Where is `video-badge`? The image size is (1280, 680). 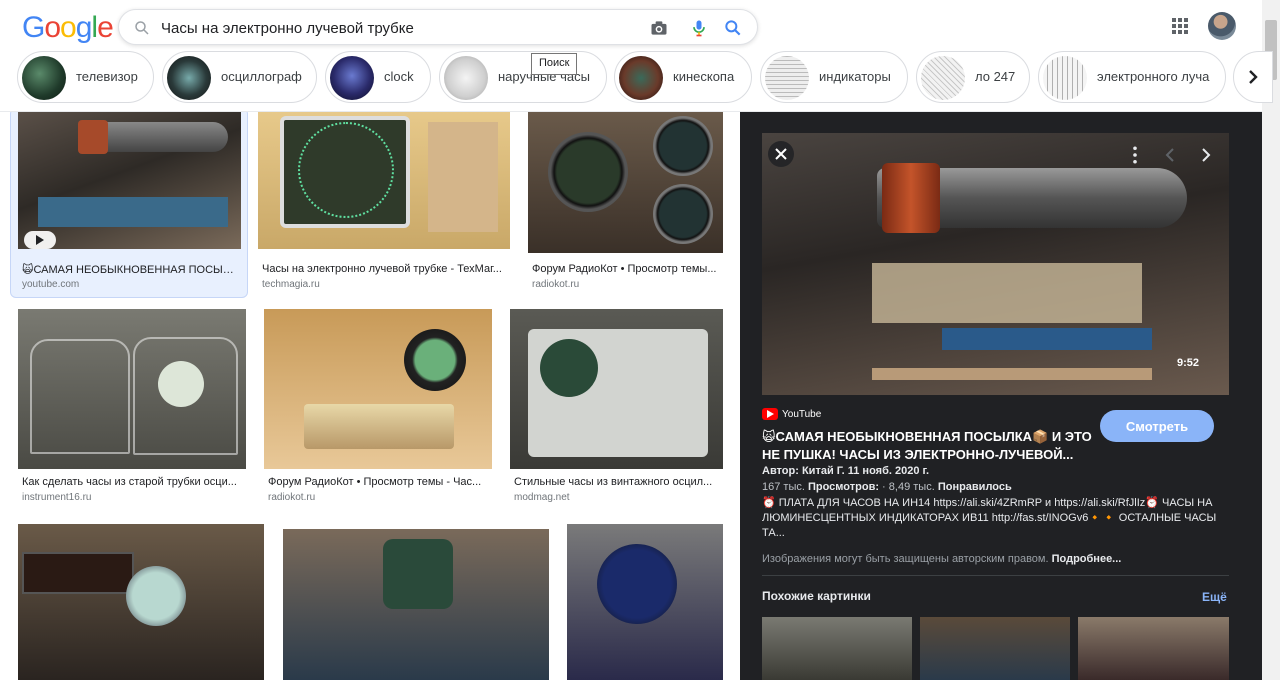
video-badge is located at coordinates (40, 240).